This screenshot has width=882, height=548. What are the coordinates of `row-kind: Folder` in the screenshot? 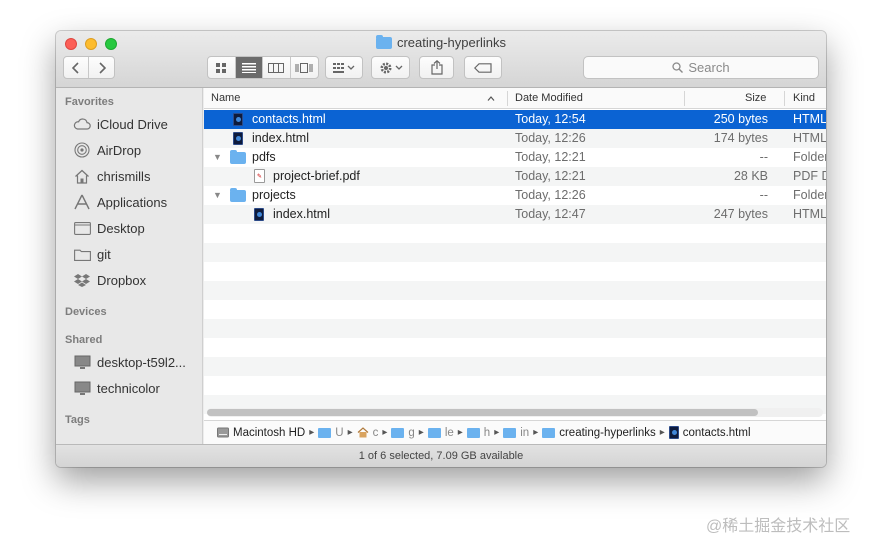 It's located at (809, 157).